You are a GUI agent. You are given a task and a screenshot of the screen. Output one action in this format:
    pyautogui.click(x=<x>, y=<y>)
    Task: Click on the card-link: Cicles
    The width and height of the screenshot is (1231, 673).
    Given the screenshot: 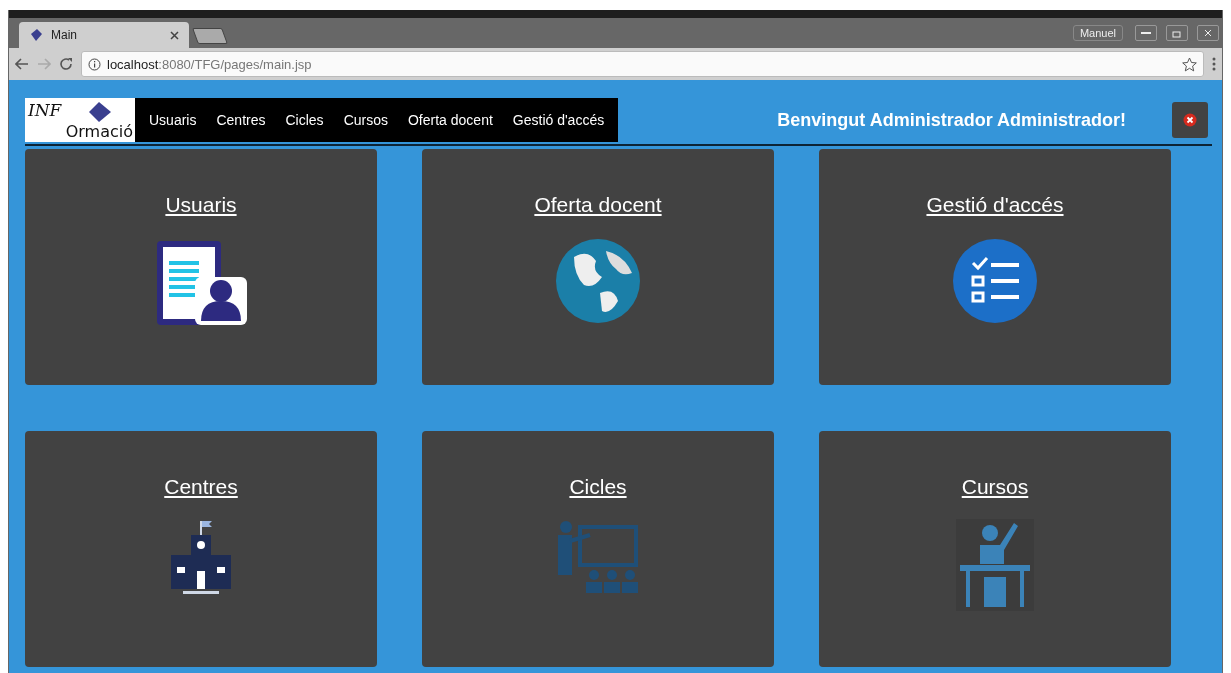 What is the action you would take?
    pyautogui.click(x=598, y=487)
    